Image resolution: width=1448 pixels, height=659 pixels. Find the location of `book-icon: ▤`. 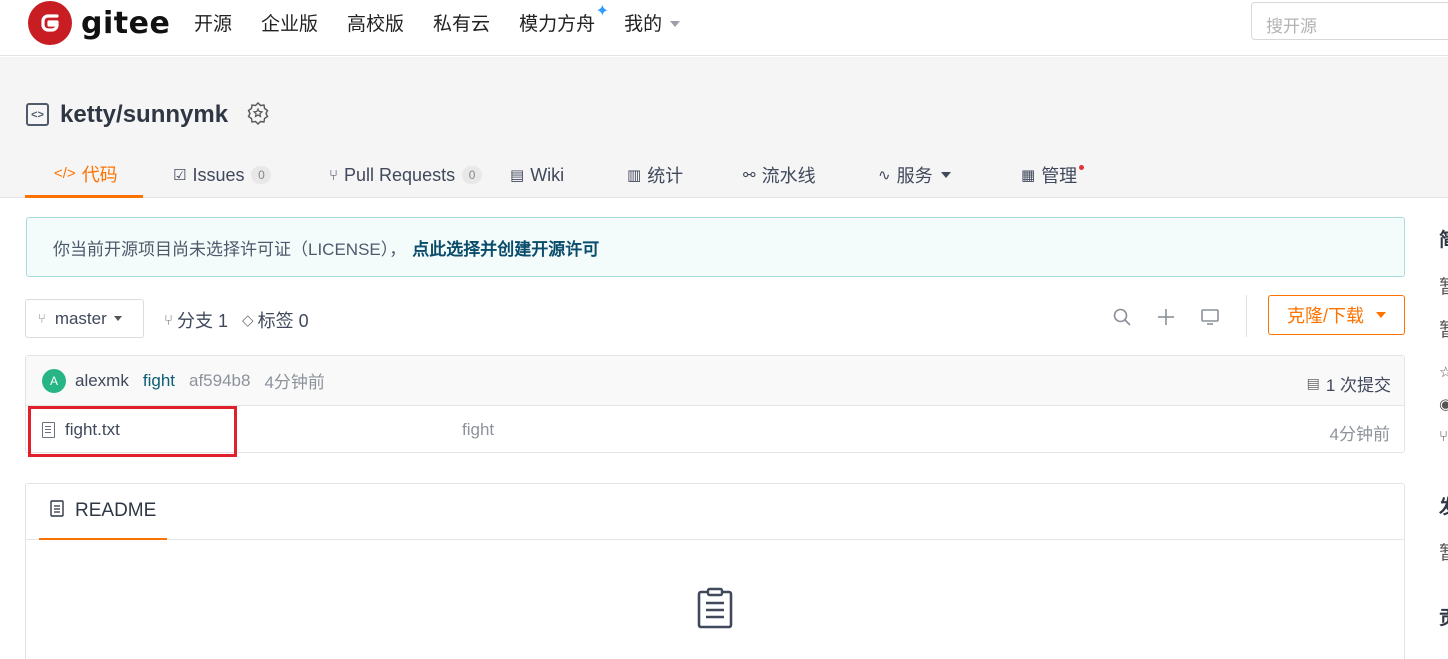

book-icon: ▤ is located at coordinates (517, 175).